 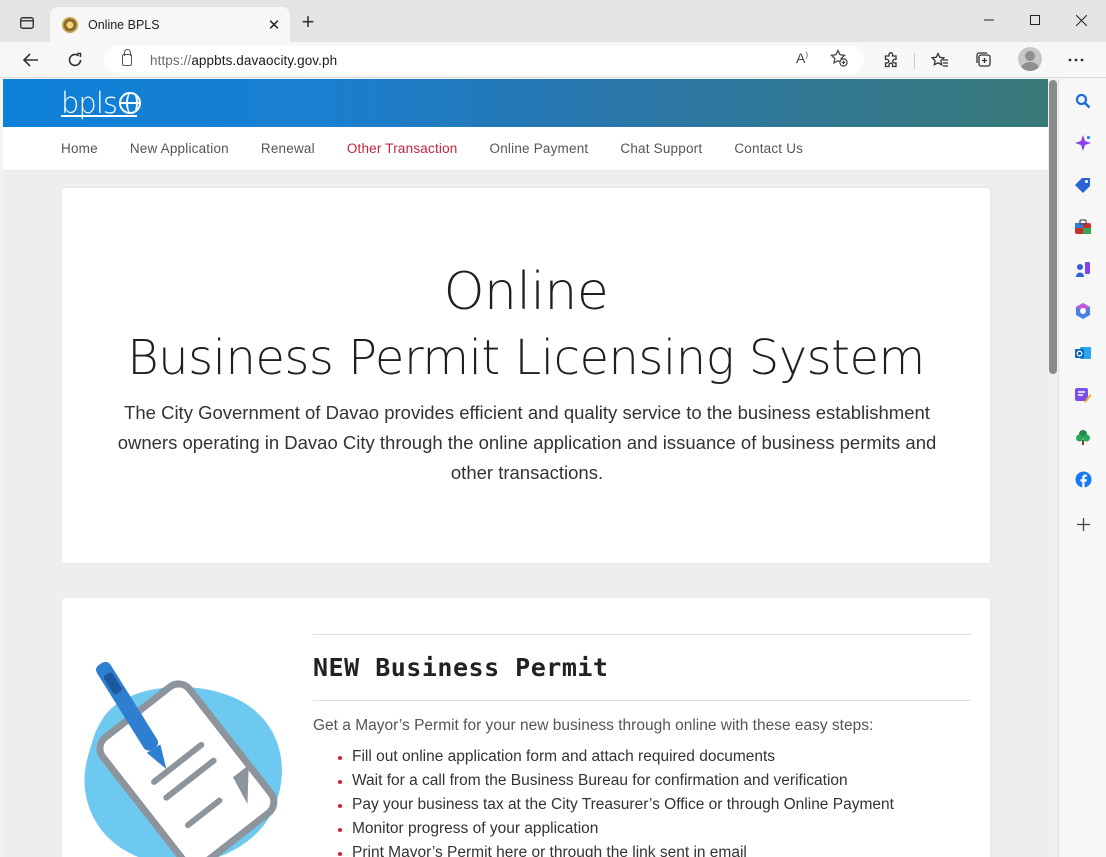 I want to click on tab-actions-icon, so click(x=27, y=23).